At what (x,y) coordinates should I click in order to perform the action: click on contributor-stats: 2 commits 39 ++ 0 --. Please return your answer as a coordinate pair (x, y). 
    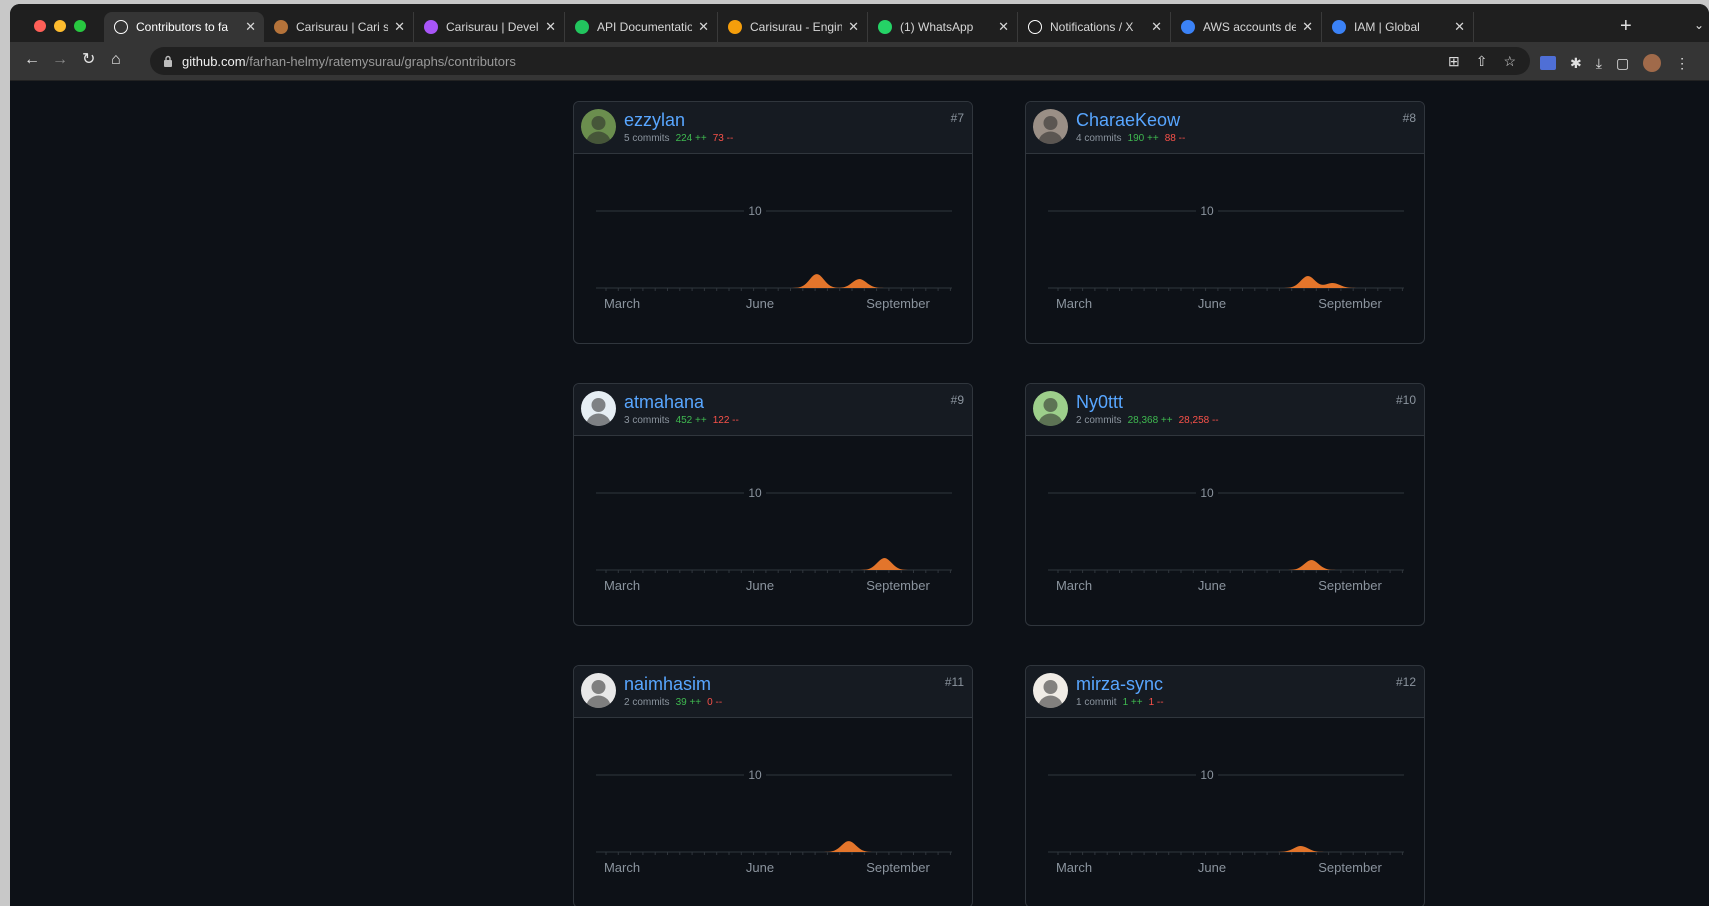
    Looking at the image, I should click on (673, 702).